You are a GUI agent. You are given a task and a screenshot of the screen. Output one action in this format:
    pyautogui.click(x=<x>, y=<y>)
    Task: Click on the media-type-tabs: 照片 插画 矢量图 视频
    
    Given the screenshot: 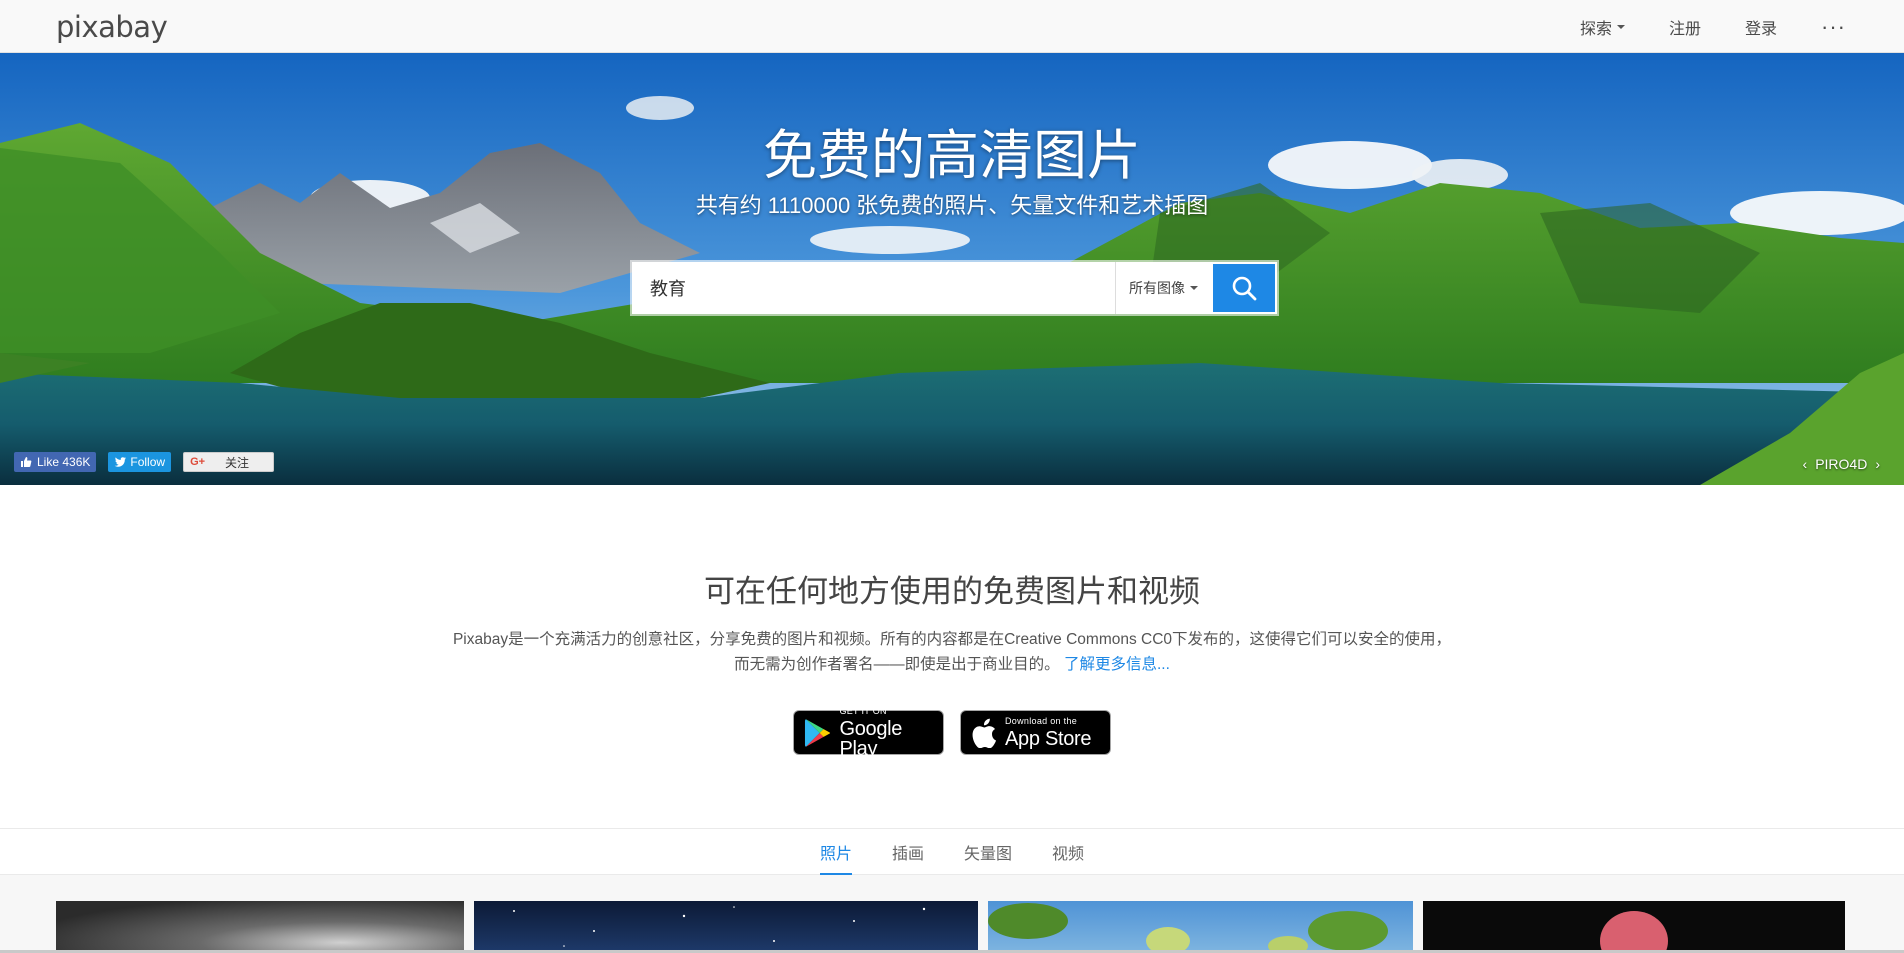 What is the action you would take?
    pyautogui.click(x=952, y=851)
    